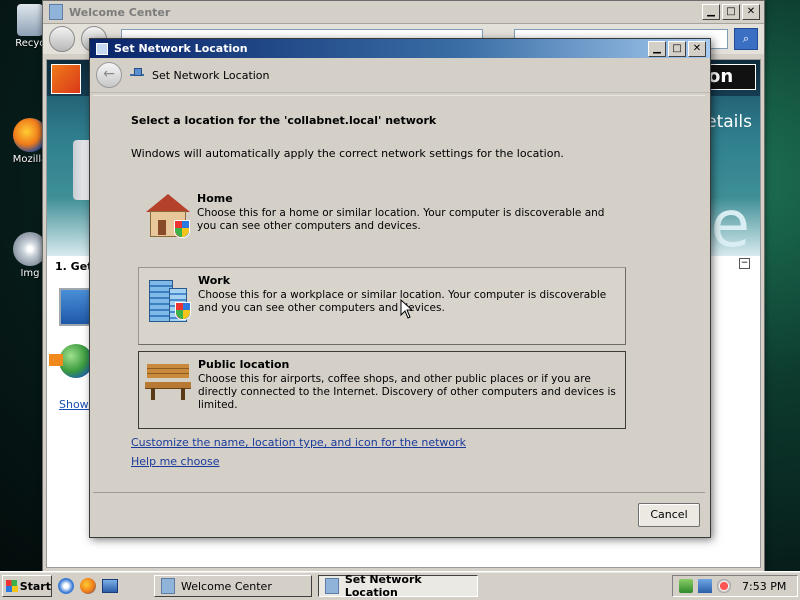 The height and width of the screenshot is (600, 800). What do you see at coordinates (735, 586) in the screenshot?
I see `system-tray: 7:53 PM` at bounding box center [735, 586].